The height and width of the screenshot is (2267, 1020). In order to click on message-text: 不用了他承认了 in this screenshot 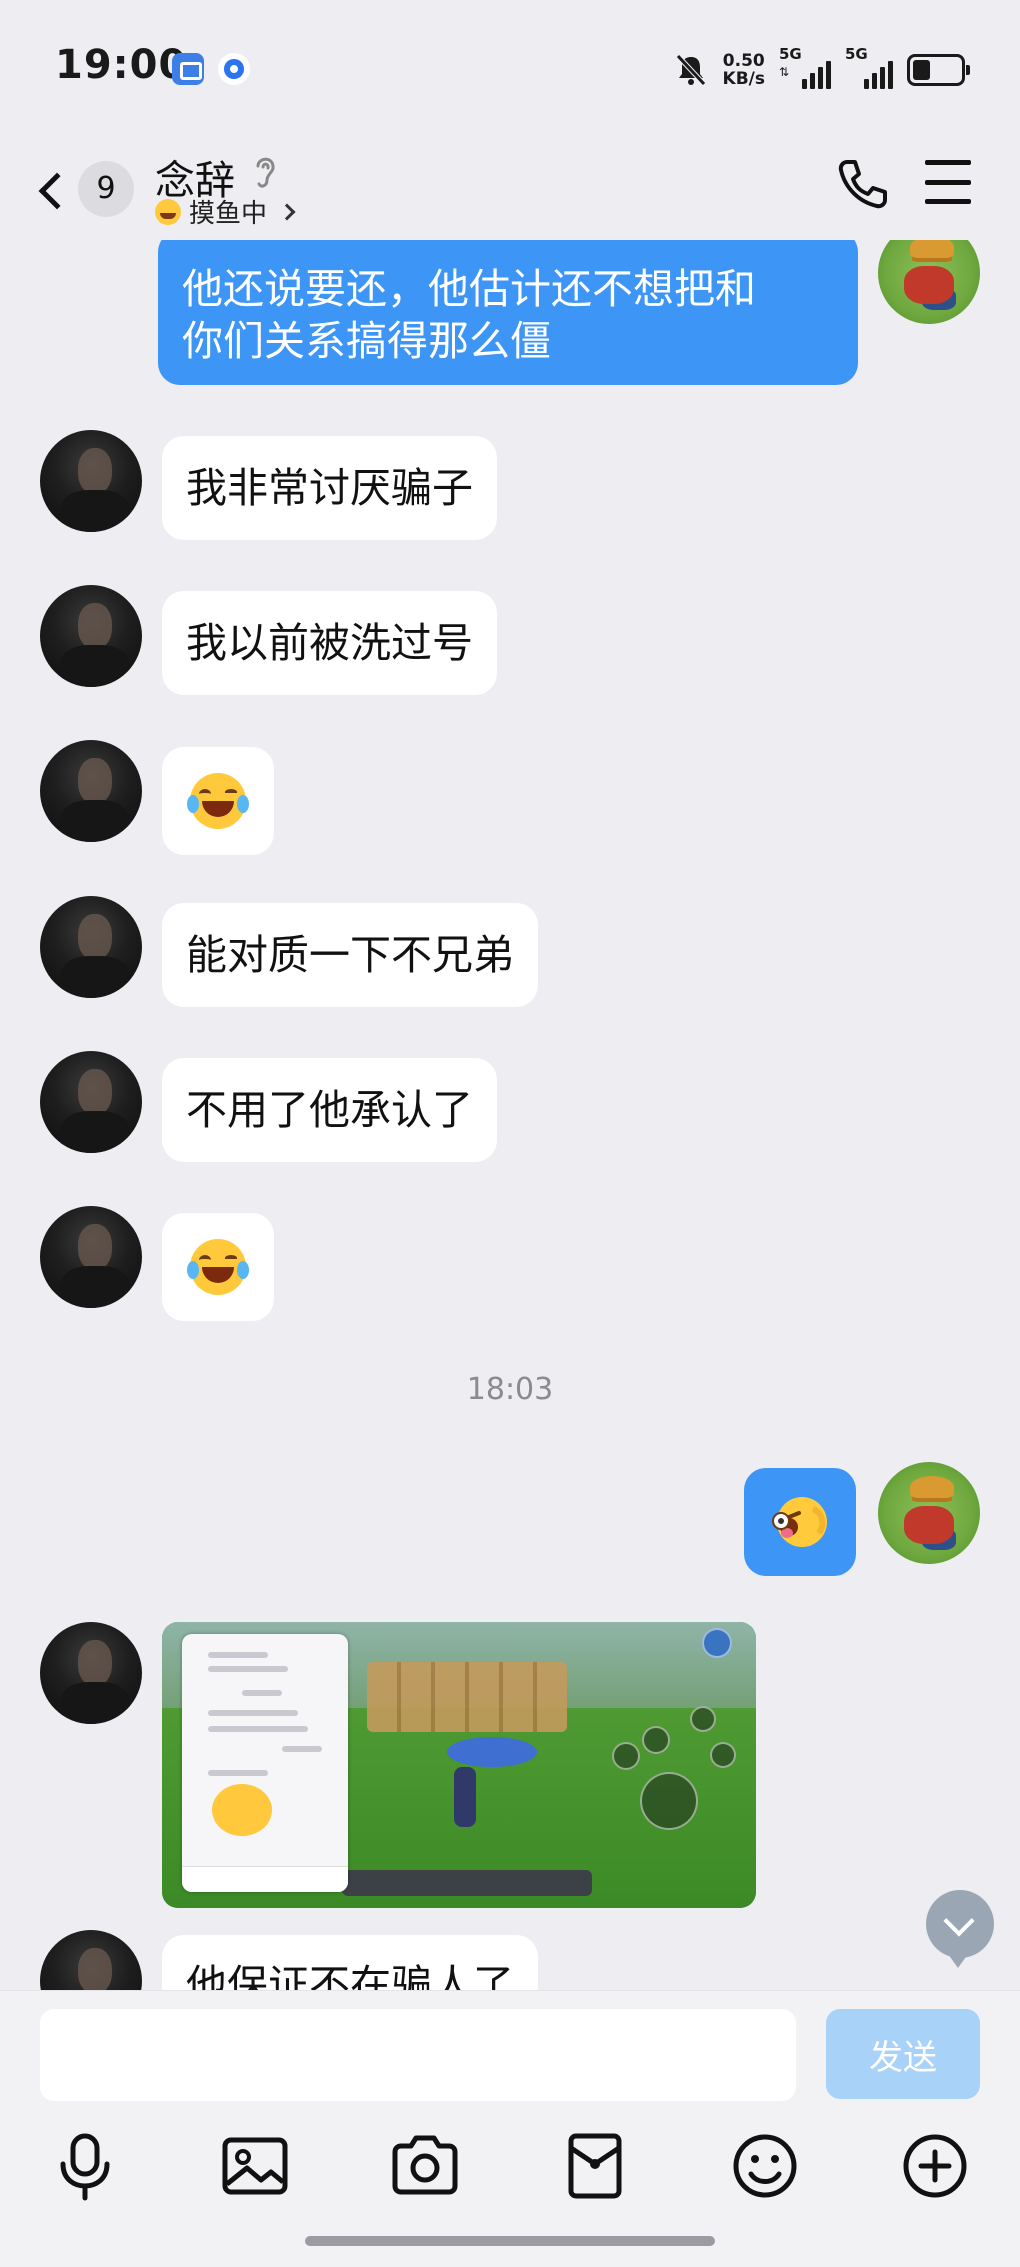, I will do `click(329, 1110)`.